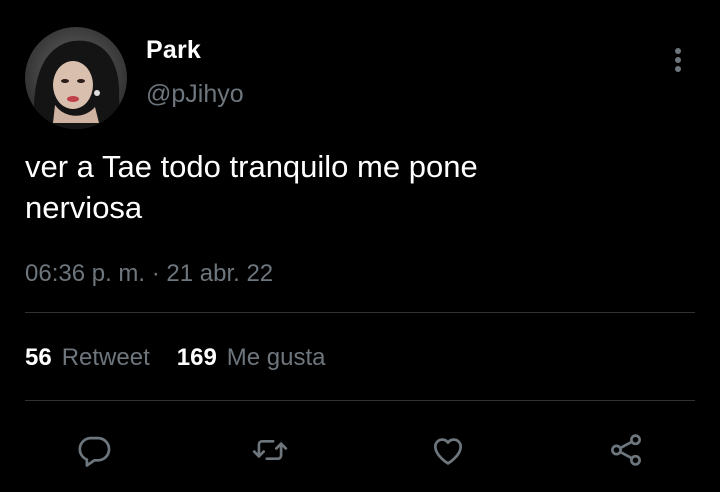 This screenshot has height=492, width=720. I want to click on reply-button, so click(94, 450).